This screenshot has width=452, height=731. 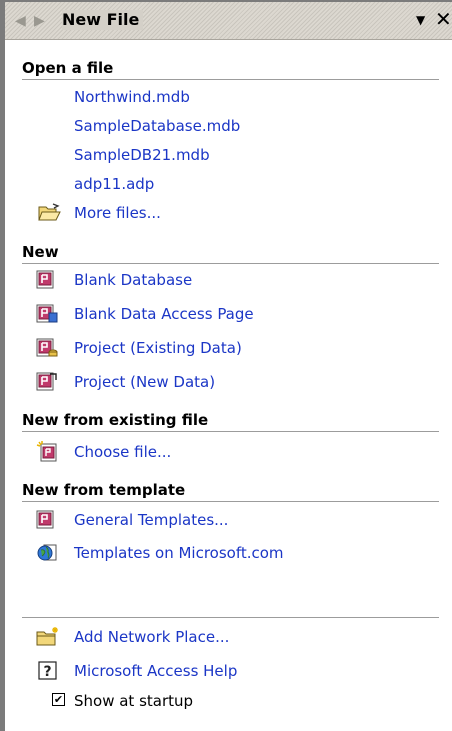 I want to click on section-heading-new-from-existing: New from existing file, so click(x=230, y=421).